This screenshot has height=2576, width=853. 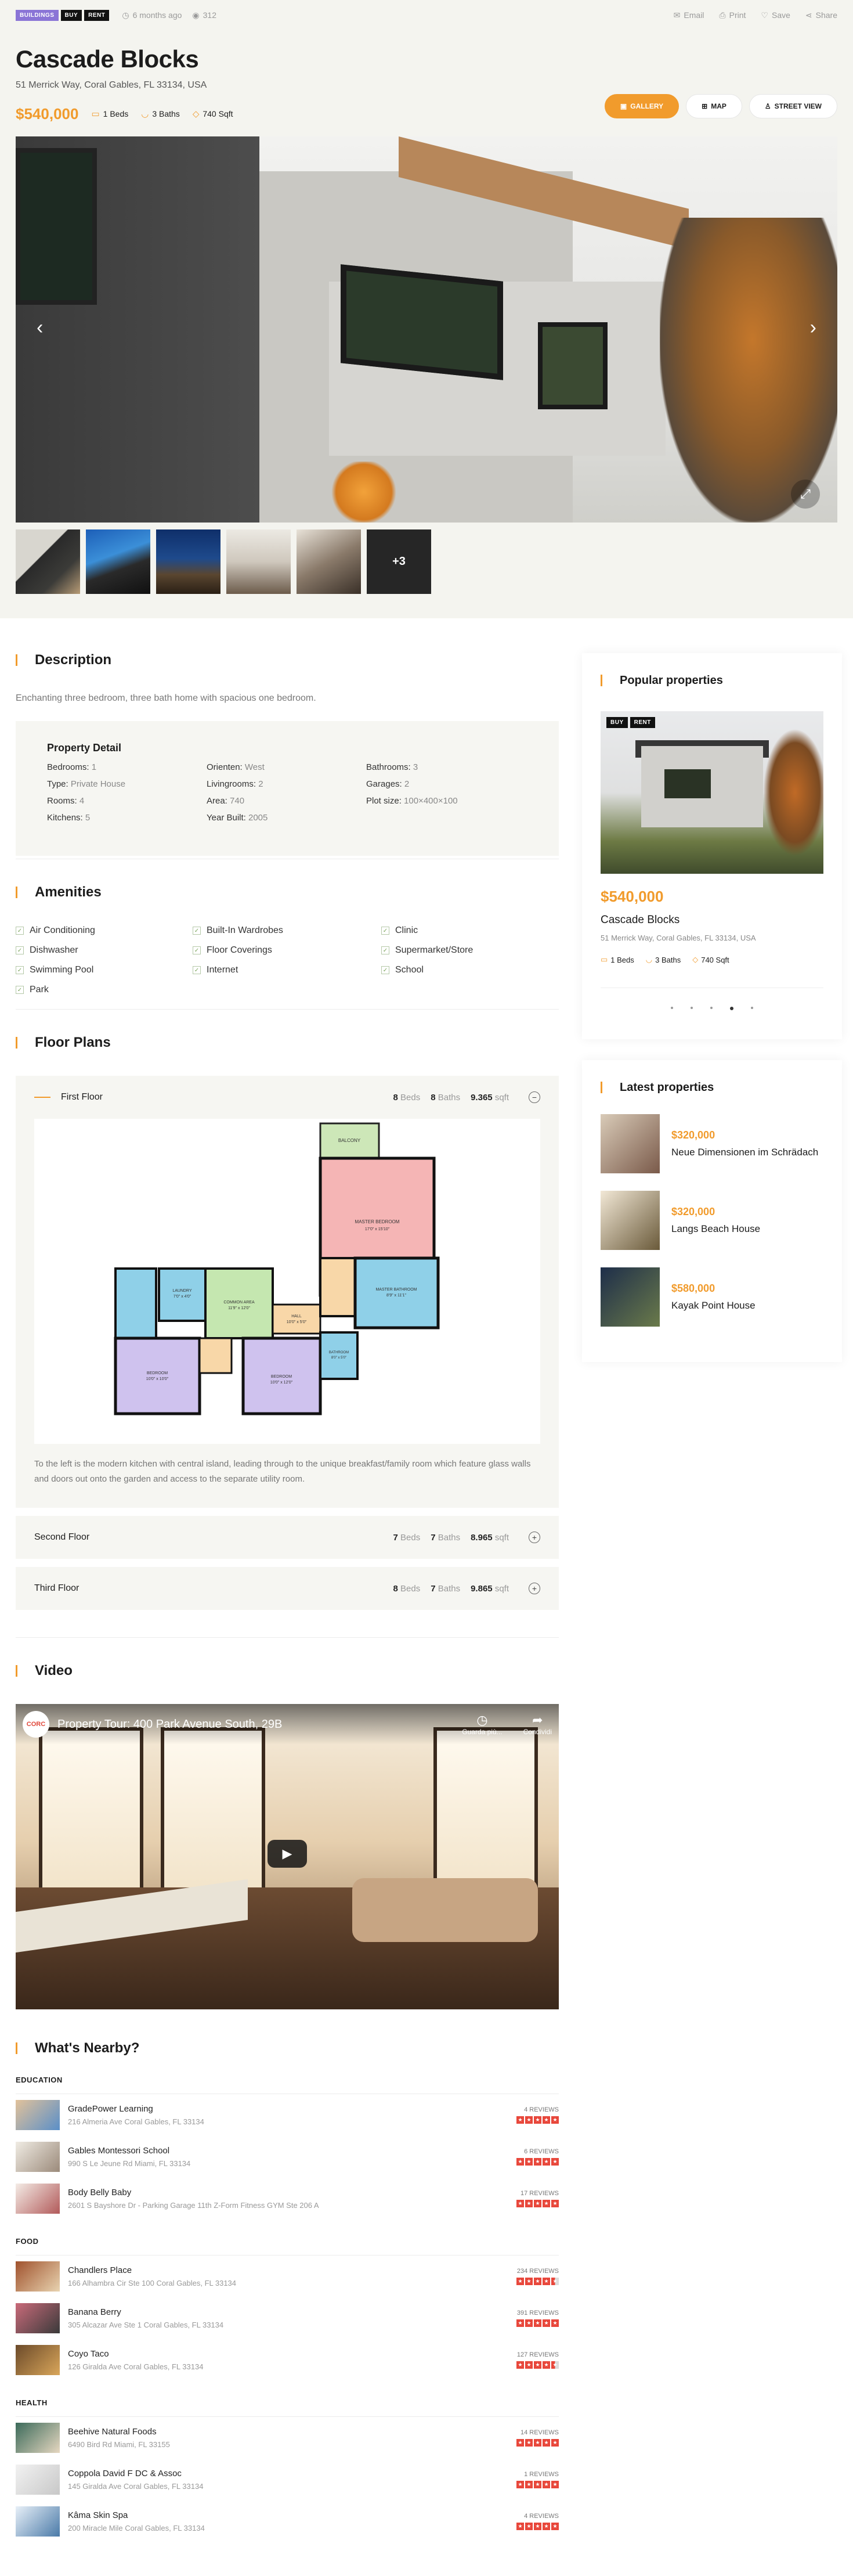 I want to click on collapse-icon: −, so click(x=534, y=1097).